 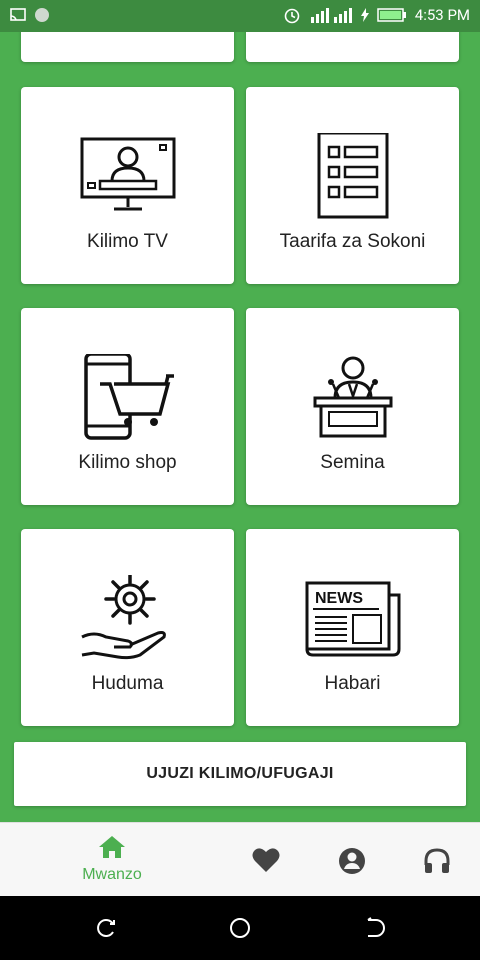 I want to click on ujuzi-kilimo-label: UJUZI KILIMO/UFUGAJI, so click(x=240, y=773).